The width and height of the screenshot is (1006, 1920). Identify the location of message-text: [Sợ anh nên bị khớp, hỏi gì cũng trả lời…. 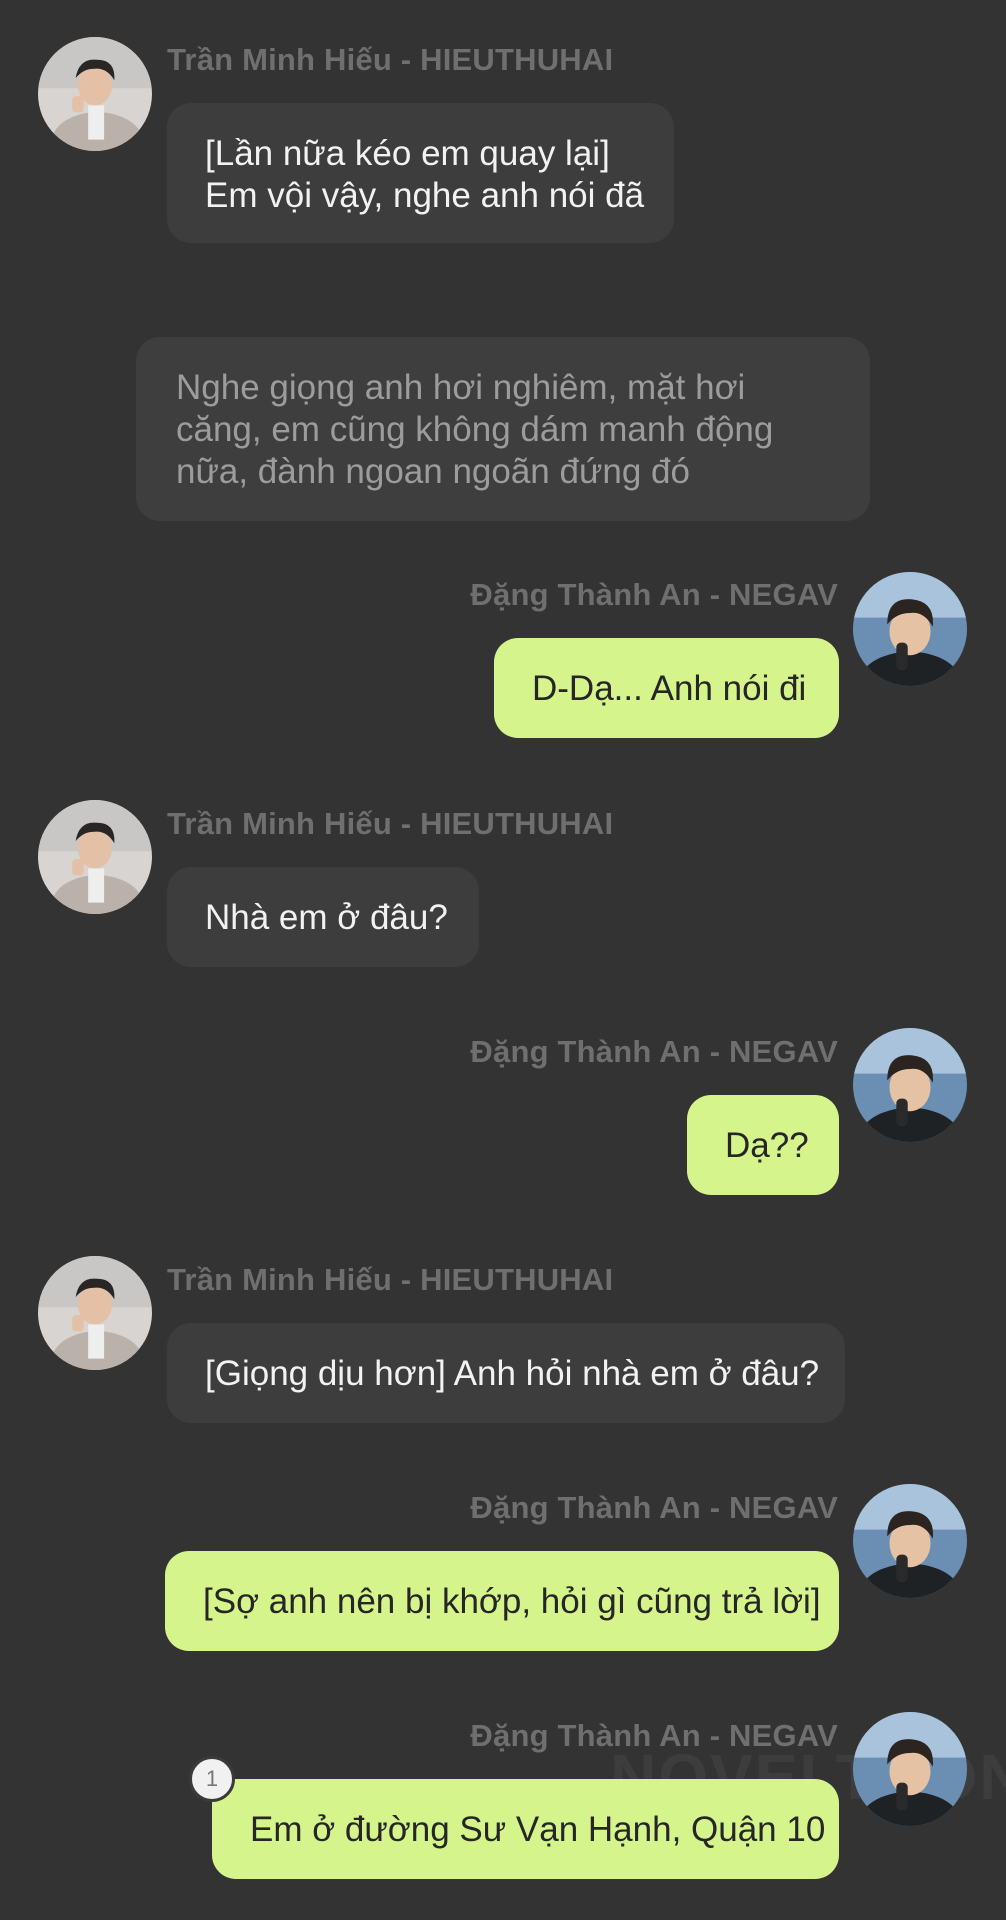
(512, 1601).